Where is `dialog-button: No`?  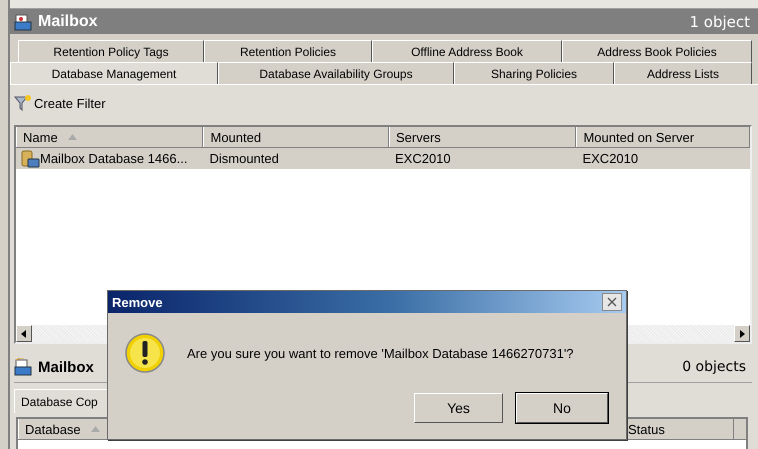
dialog-button: No is located at coordinates (562, 408).